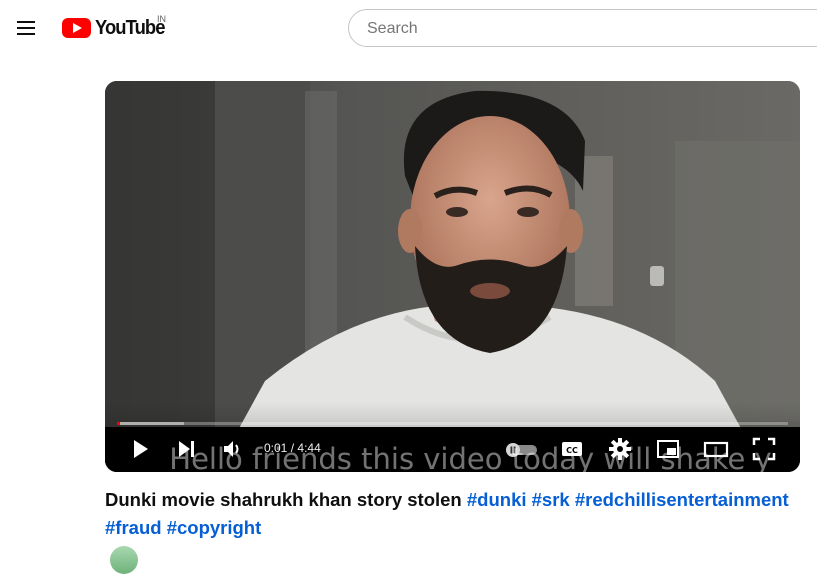 The width and height of the screenshot is (817, 574). What do you see at coordinates (551, 499) in the screenshot?
I see `hashtag-link: #srk` at bounding box center [551, 499].